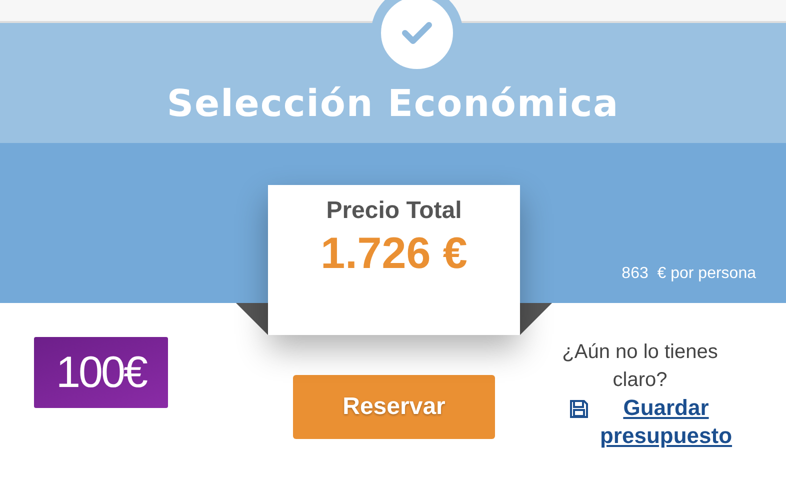 The height and width of the screenshot is (498, 786). What do you see at coordinates (640, 366) in the screenshot?
I see `question-text: ¿Aún no lo tienes claro?` at bounding box center [640, 366].